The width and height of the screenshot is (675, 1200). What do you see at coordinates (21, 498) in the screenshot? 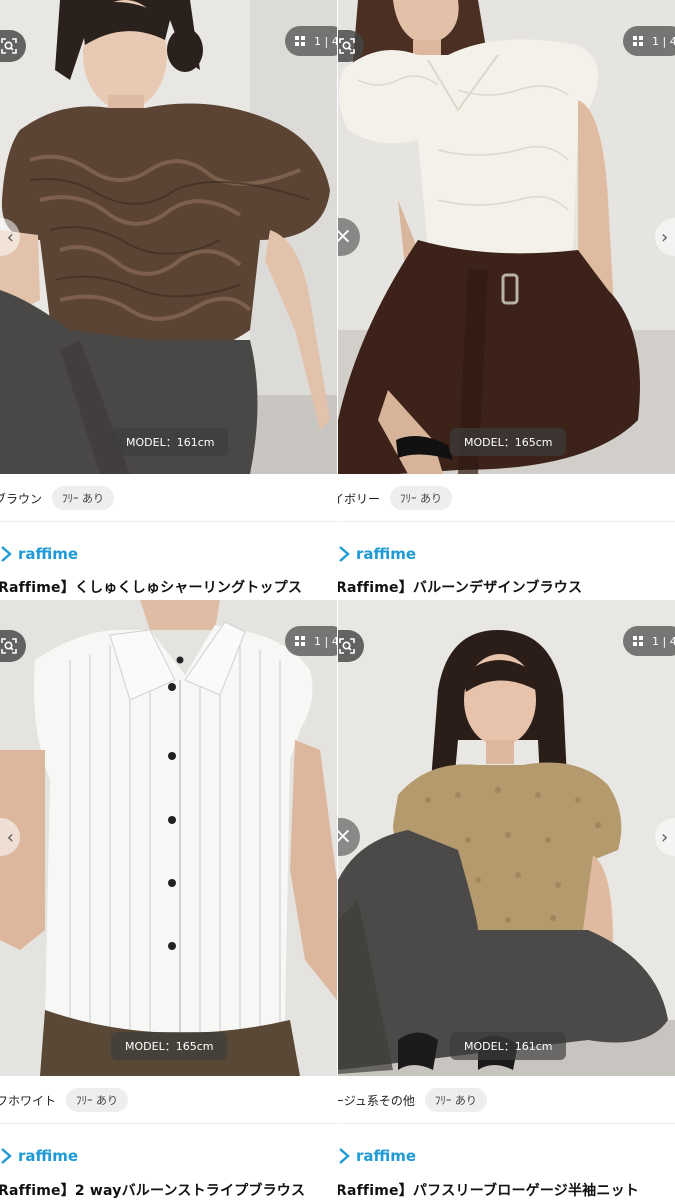
I see `color-name: ブラウン` at bounding box center [21, 498].